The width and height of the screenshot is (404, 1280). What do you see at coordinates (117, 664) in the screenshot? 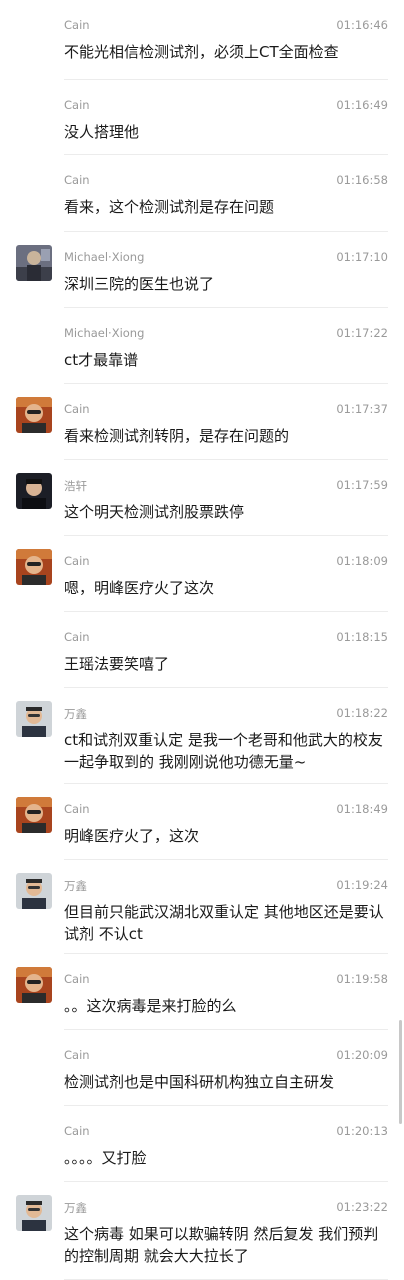
I see `message-text: 王瑶法要笑嘻了` at bounding box center [117, 664].